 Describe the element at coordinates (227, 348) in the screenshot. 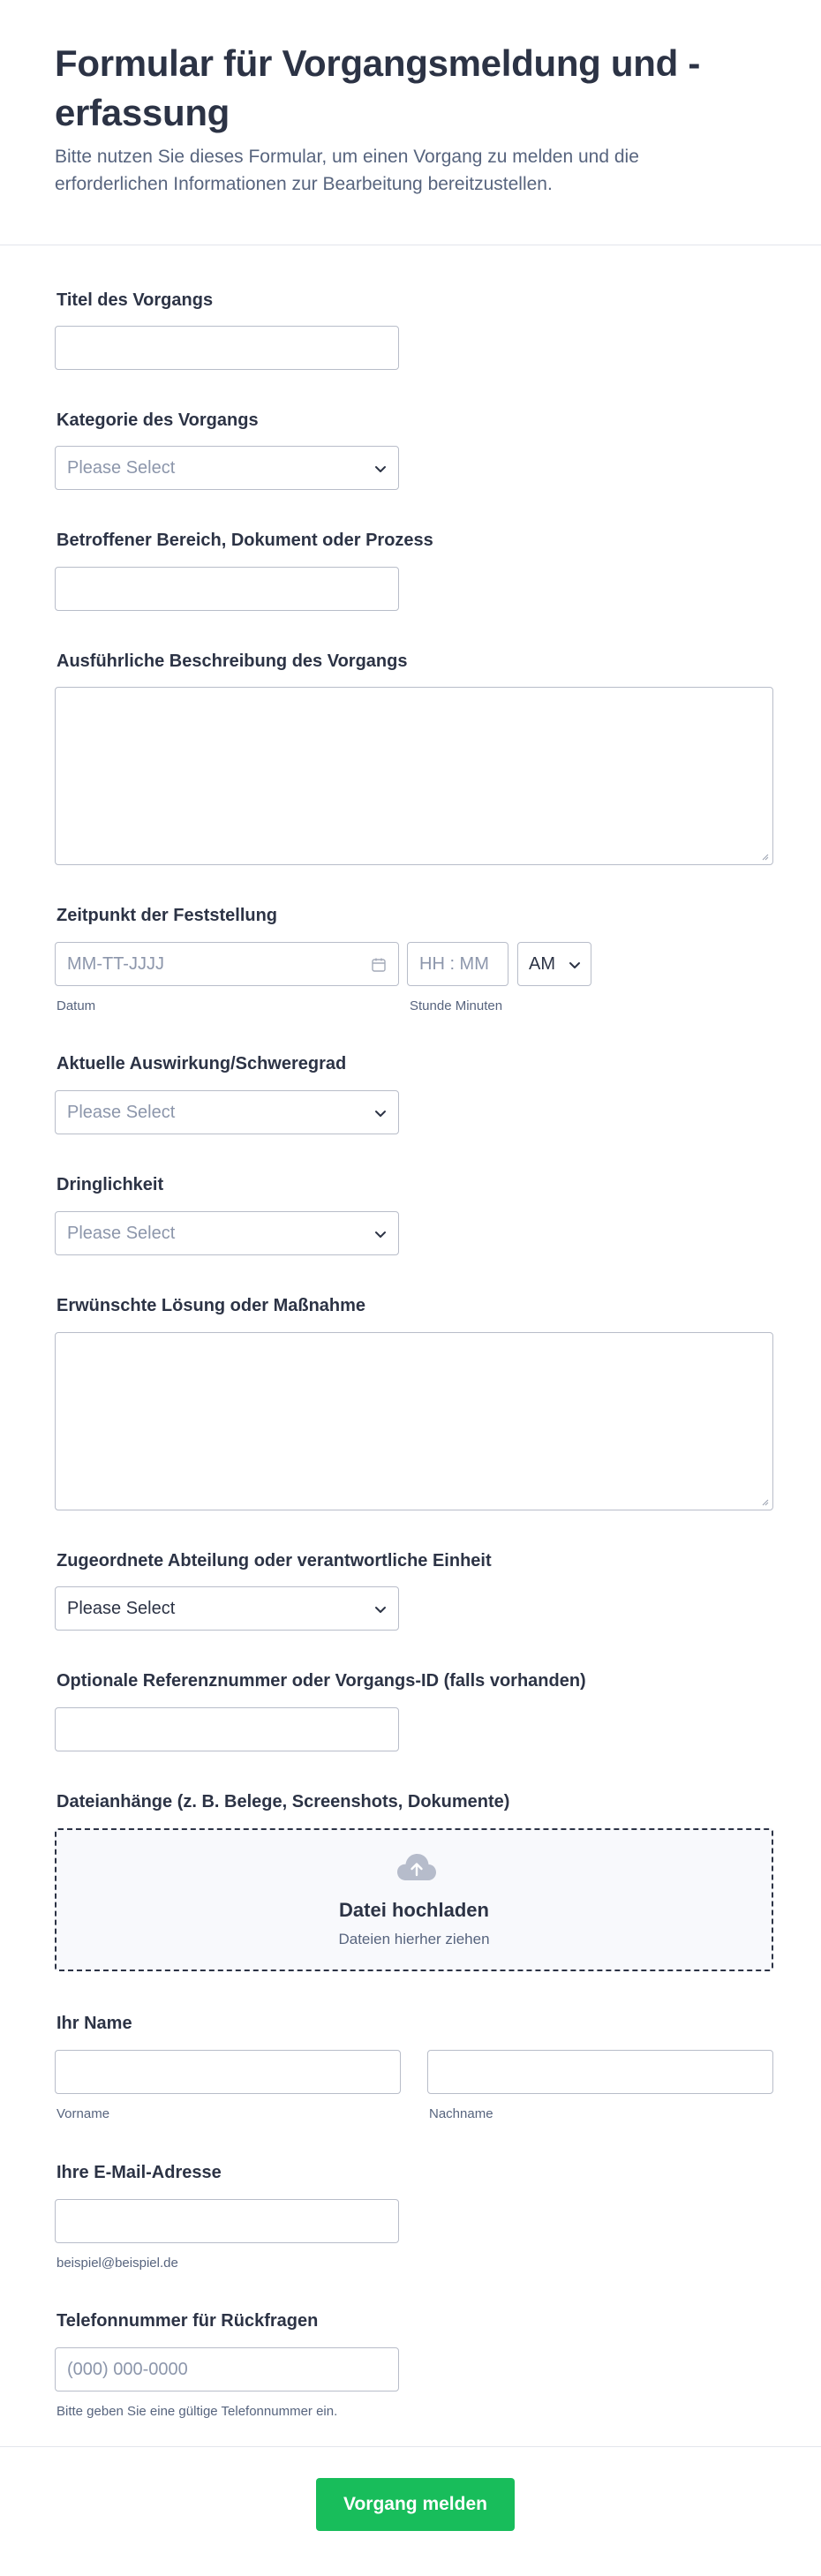

I see `titel-input` at that location.